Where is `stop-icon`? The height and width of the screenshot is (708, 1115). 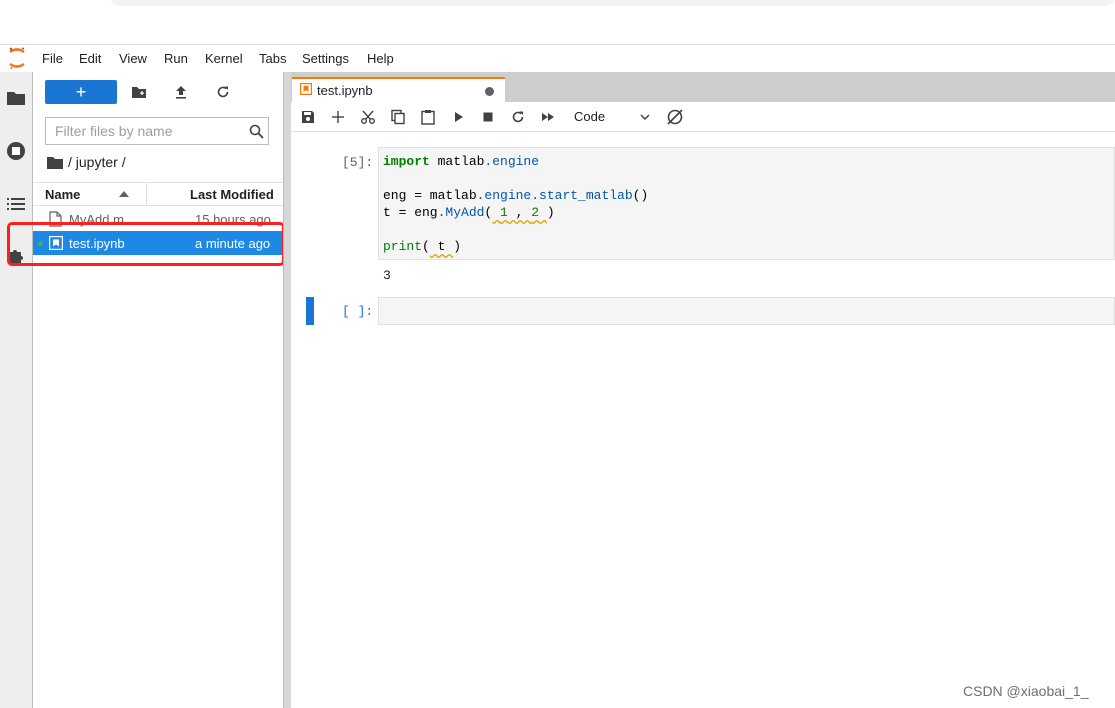 stop-icon is located at coordinates (488, 117).